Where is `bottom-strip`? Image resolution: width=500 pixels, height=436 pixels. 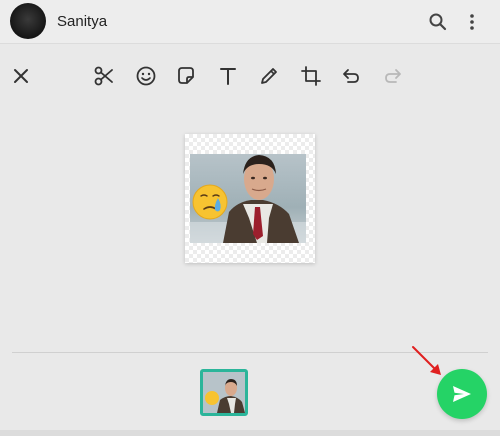 bottom-strip is located at coordinates (250, 433).